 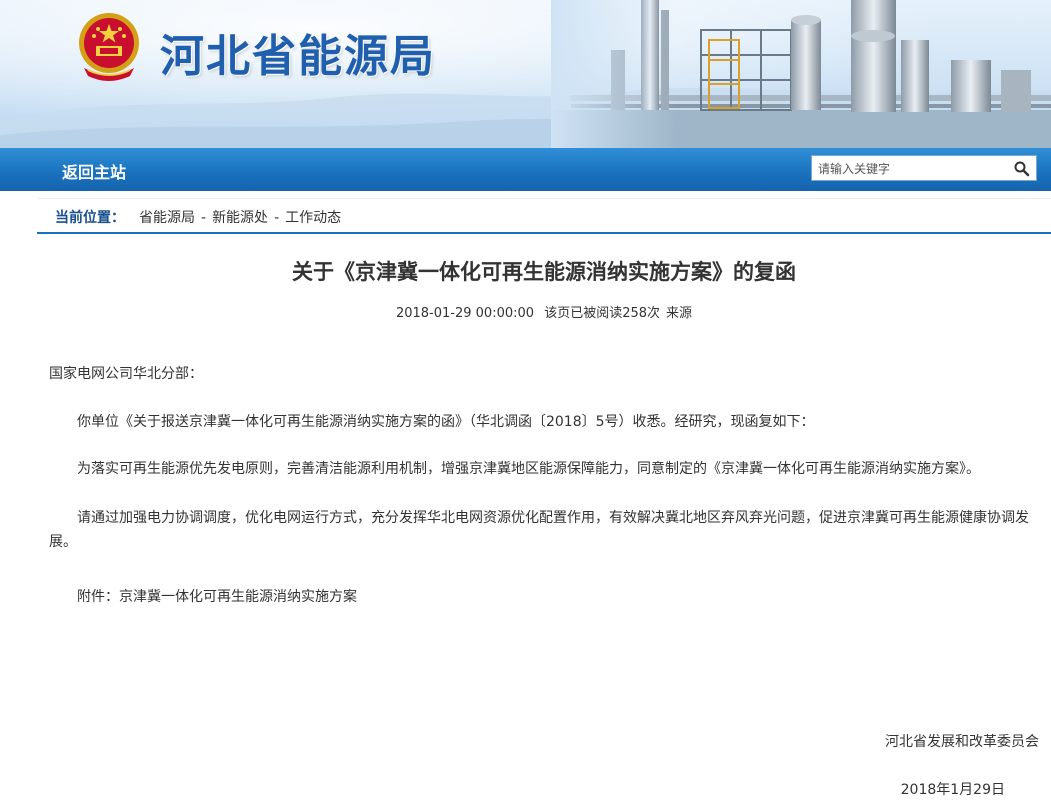 I want to click on breadcrumb-label: 当前位置：, so click(x=90, y=218).